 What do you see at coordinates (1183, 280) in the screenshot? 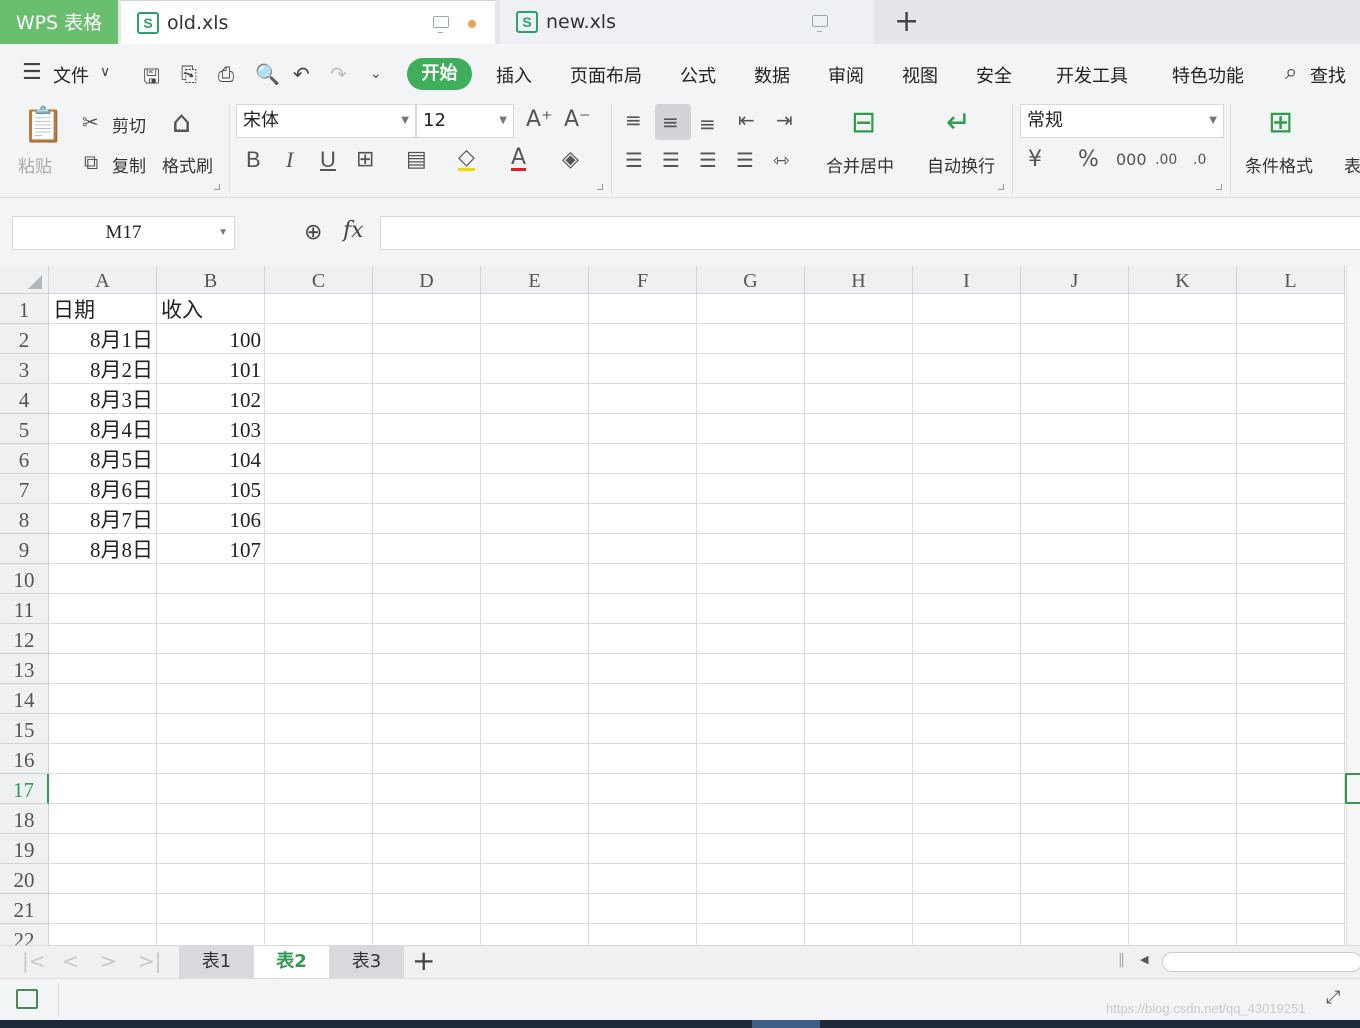
I see `column-header-k: K` at bounding box center [1183, 280].